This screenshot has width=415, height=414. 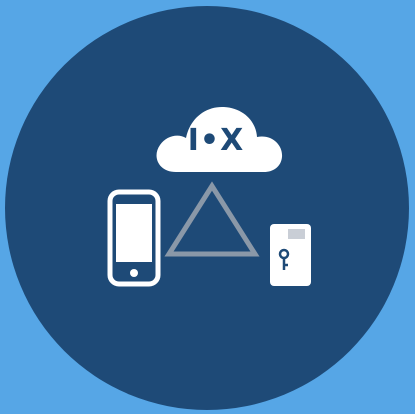 I want to click on logo-text: I•X, so click(x=216, y=140).